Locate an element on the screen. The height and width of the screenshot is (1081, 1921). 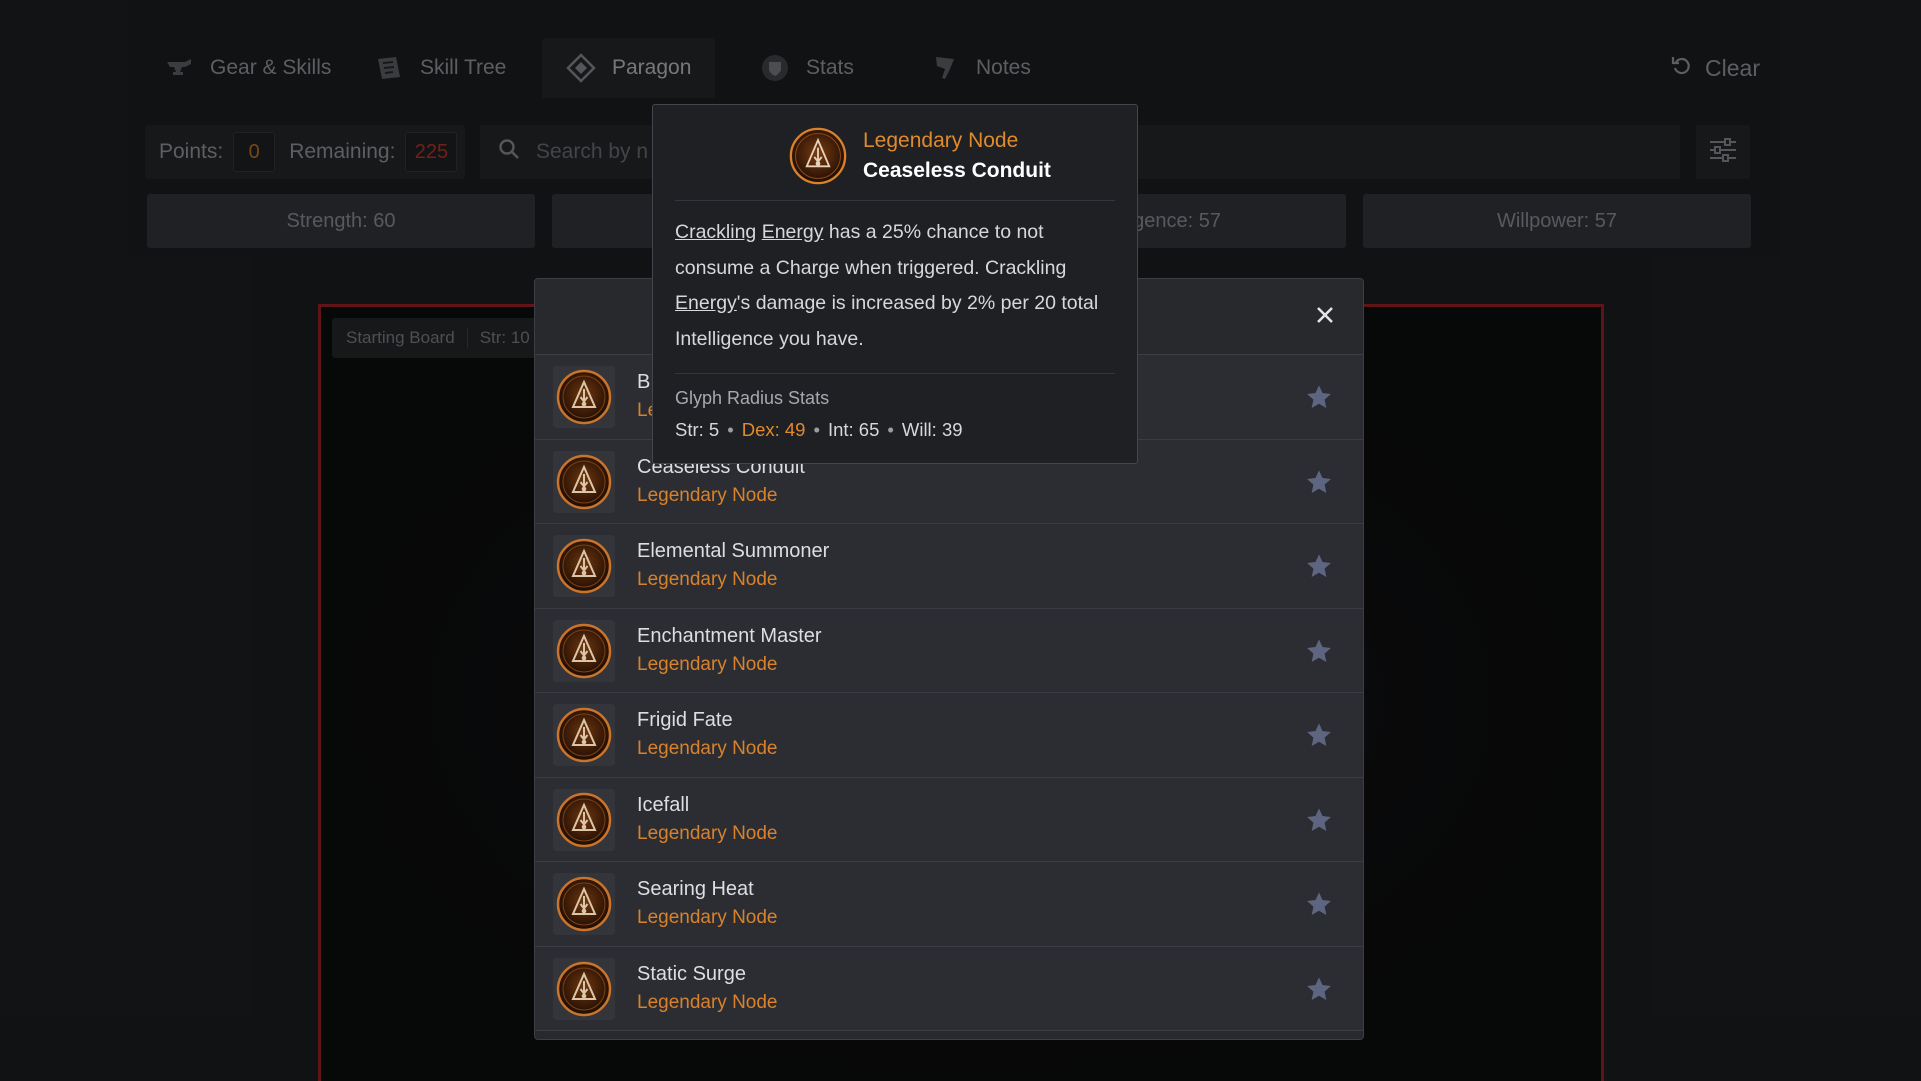
tooltip-node-name: Ceaseless Conduit is located at coordinates (957, 170).